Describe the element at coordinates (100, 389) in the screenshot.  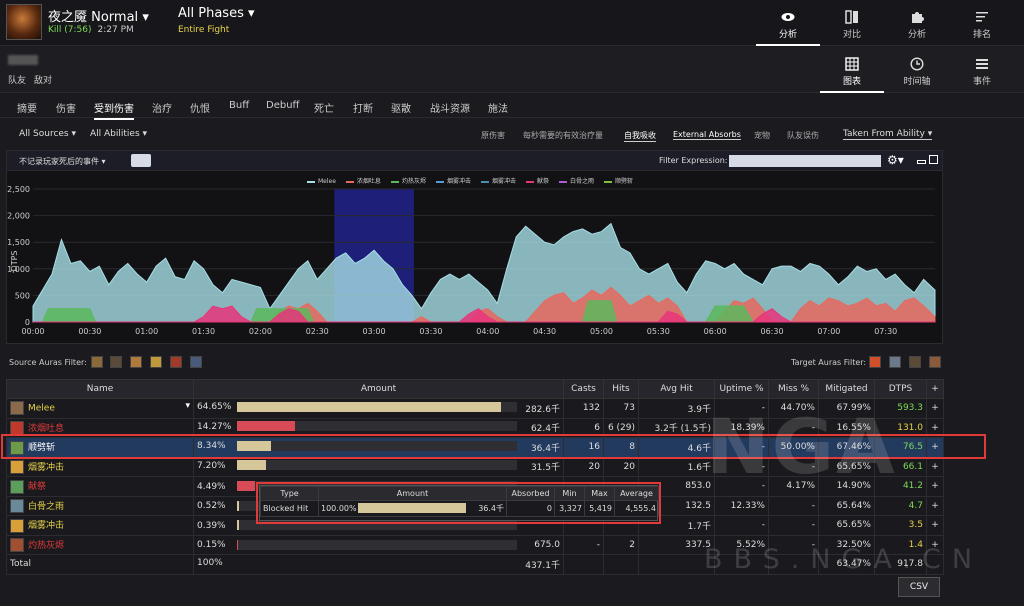
I see `col-name: Name` at that location.